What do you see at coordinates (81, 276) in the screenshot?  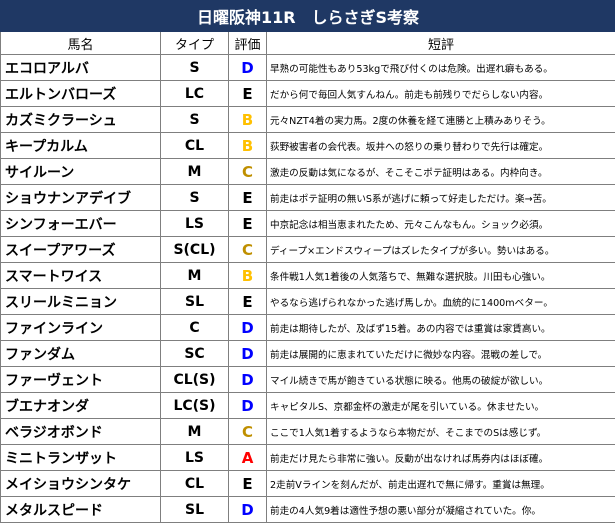 I see `horse-name: スマートワイス` at bounding box center [81, 276].